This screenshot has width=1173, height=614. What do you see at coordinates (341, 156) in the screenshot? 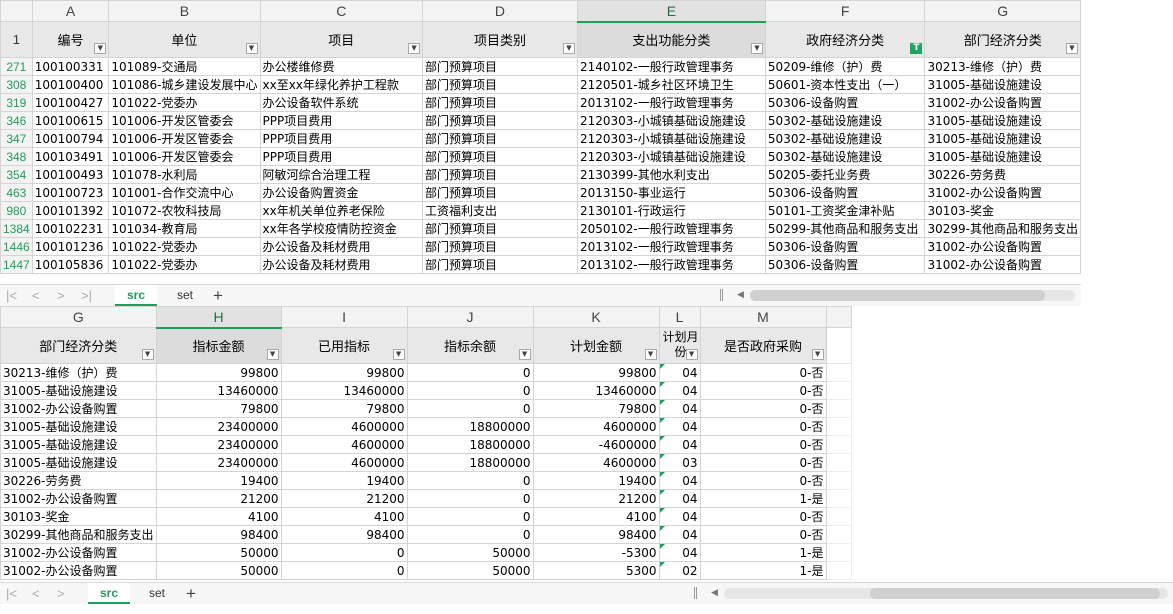
I see `table-cell: PPP项目费用` at bounding box center [341, 156].